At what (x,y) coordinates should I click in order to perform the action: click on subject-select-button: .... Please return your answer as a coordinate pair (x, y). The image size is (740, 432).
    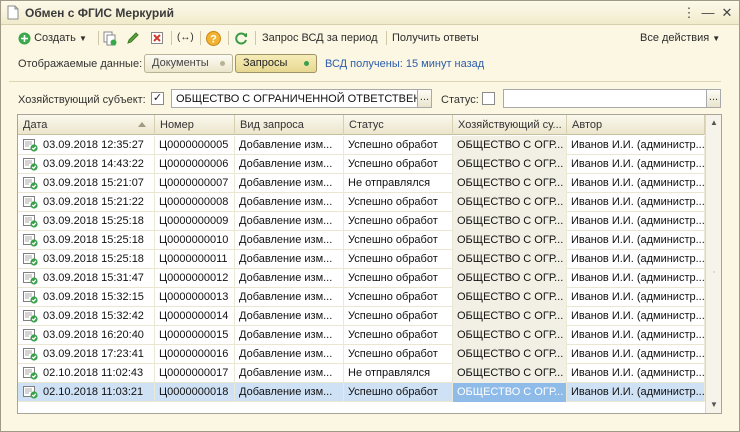
    Looking at the image, I should click on (424, 98).